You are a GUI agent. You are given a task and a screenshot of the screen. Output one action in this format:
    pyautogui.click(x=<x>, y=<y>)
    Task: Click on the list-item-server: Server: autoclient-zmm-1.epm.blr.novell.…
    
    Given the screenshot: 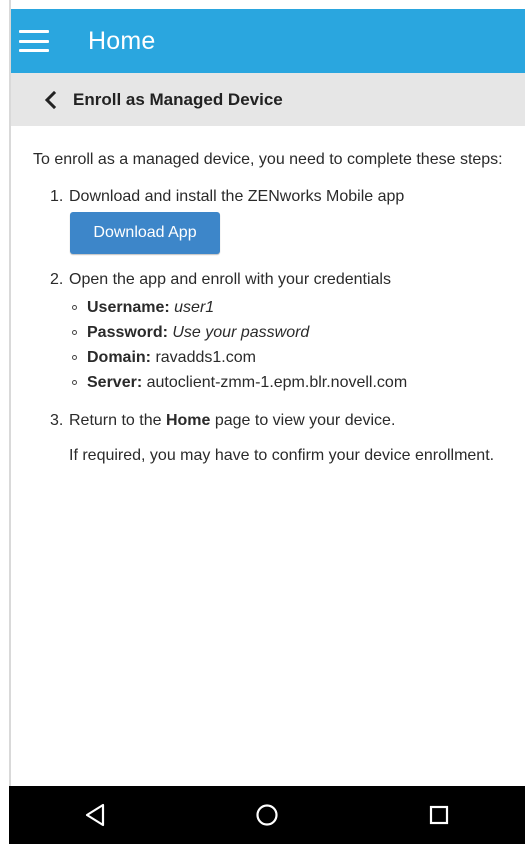 What is the action you would take?
    pyautogui.click(x=291, y=382)
    